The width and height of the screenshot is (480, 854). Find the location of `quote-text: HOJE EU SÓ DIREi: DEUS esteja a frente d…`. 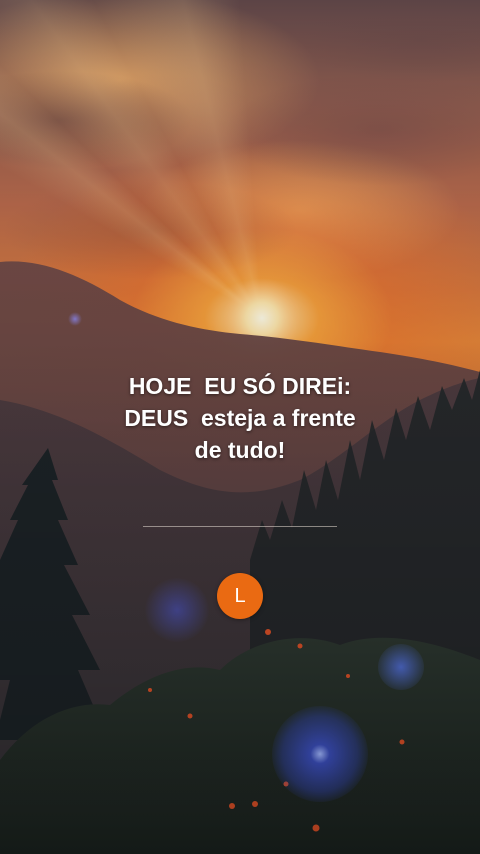

quote-text: HOJE EU SÓ DIREi: DEUS esteja a frente d… is located at coordinates (240, 418).